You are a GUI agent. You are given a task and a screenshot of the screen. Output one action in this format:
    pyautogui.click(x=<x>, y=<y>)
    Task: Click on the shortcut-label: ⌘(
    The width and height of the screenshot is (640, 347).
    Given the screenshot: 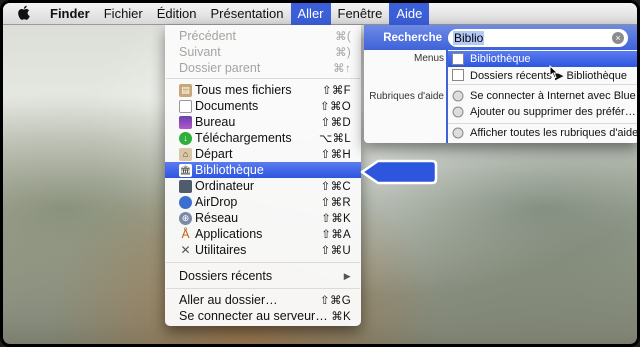 What is the action you would take?
    pyautogui.click(x=343, y=37)
    